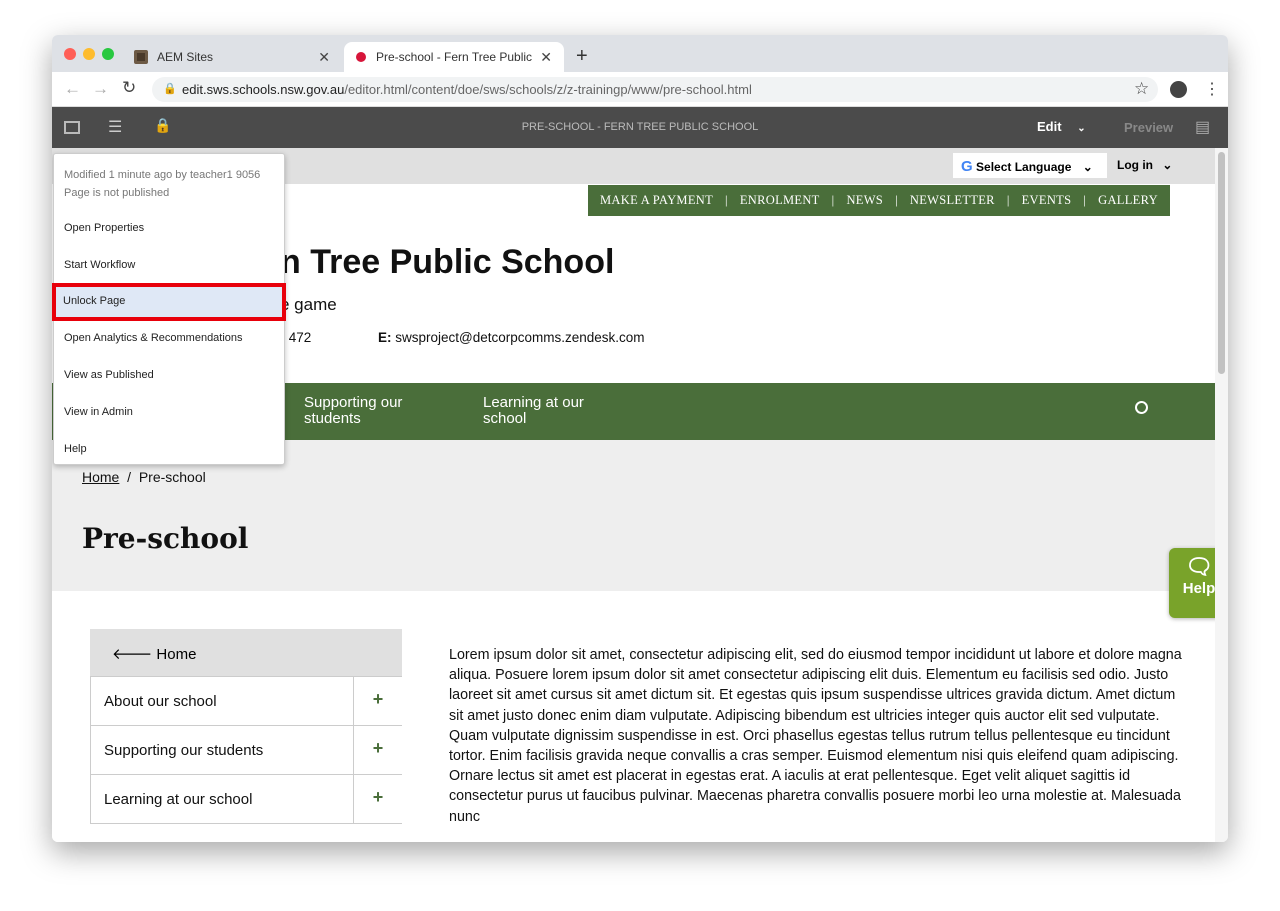 The image size is (1280, 911). I want to click on nav-gallery: GALLERY, so click(1128, 200).